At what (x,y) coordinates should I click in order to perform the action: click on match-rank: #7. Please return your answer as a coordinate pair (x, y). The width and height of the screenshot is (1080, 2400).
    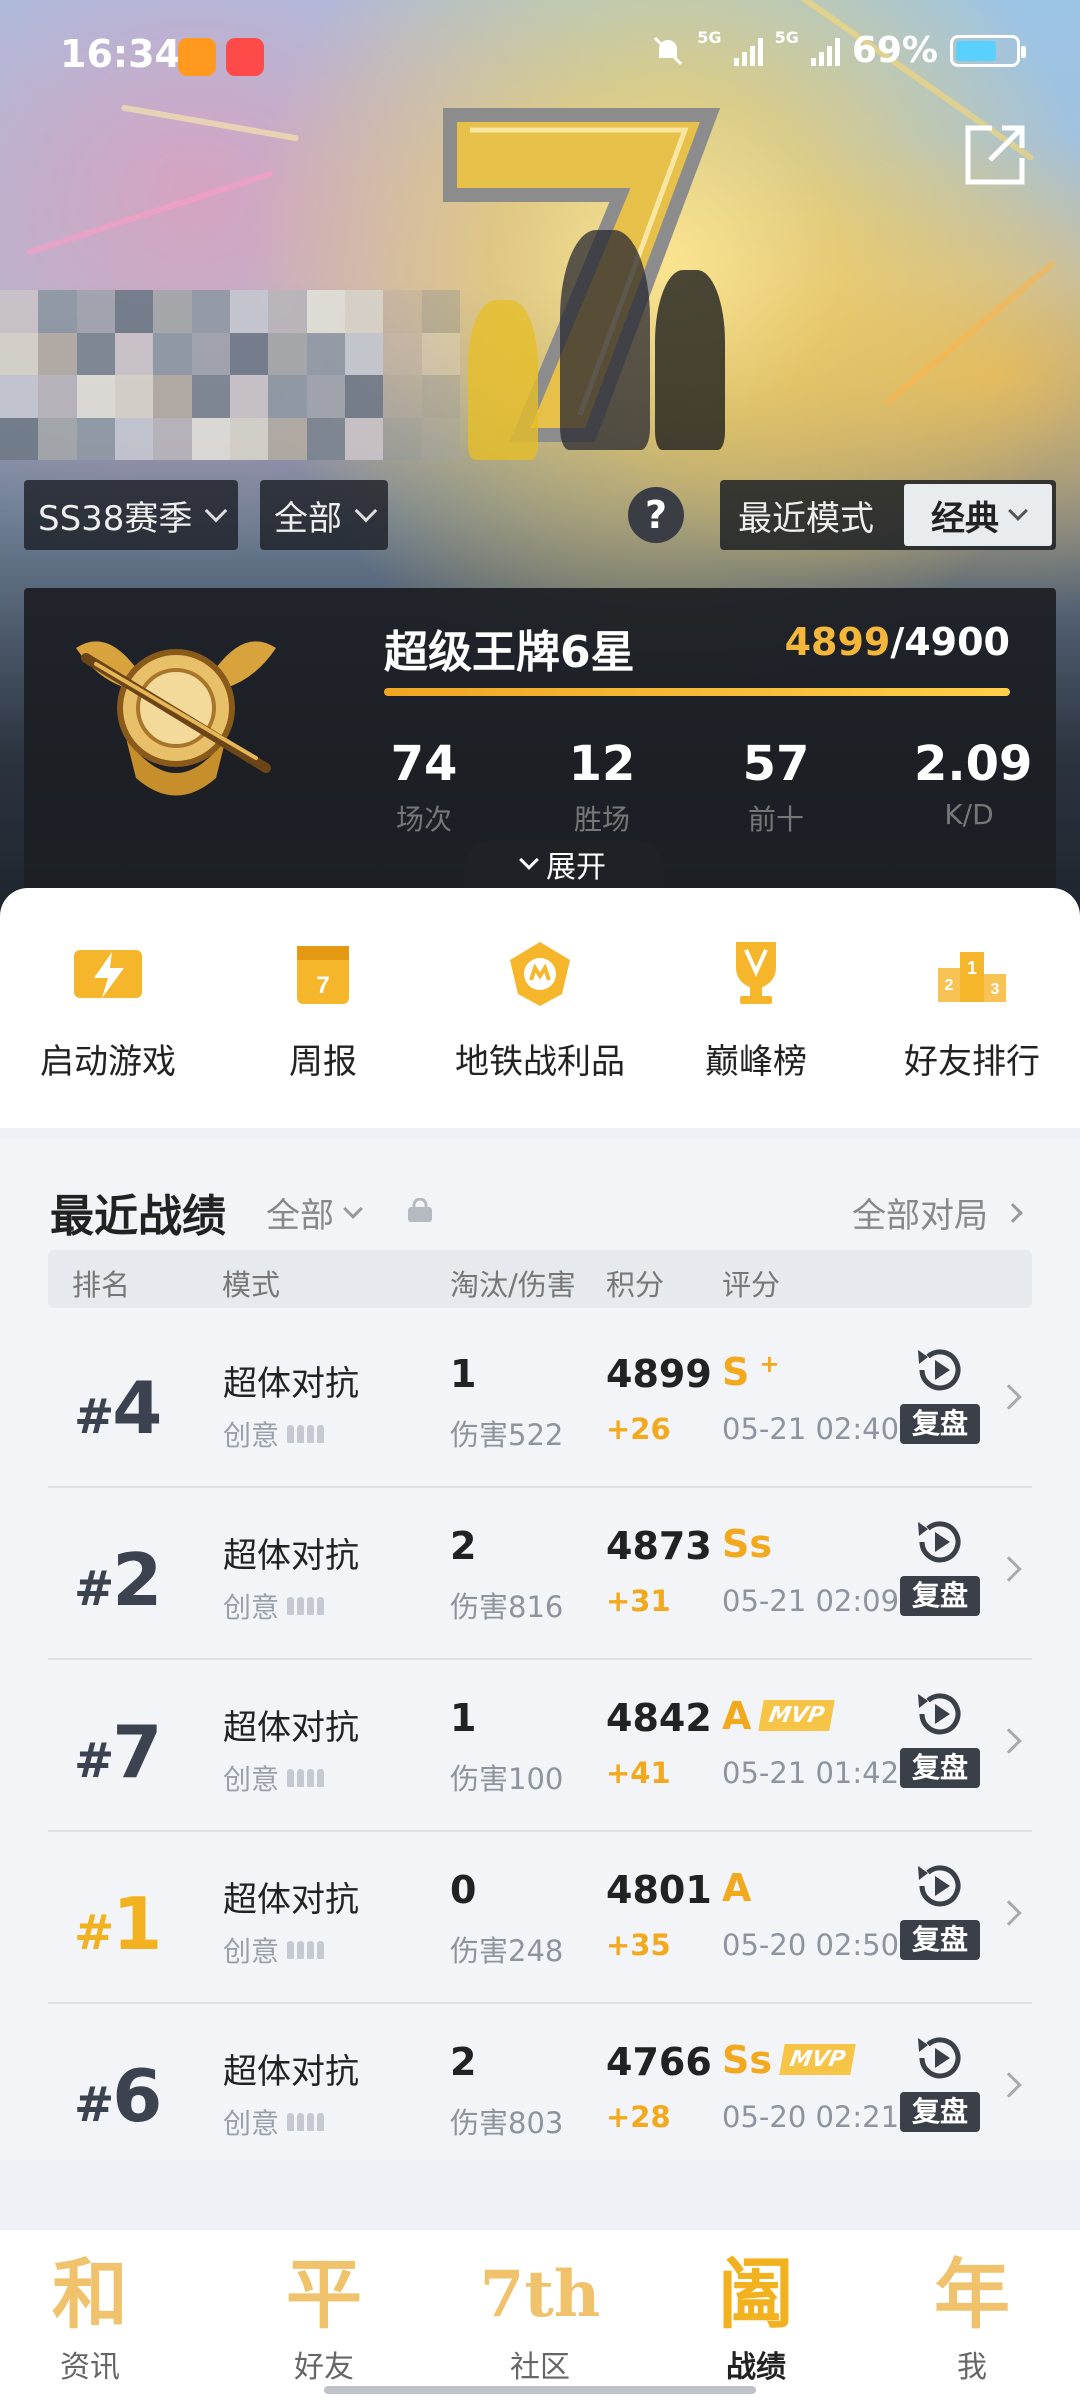
    Looking at the image, I should click on (118, 1752).